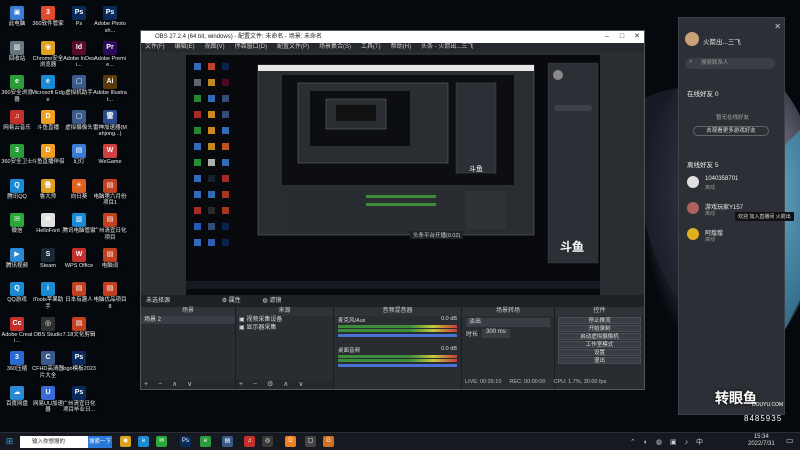 The image size is (800, 450). I want to click on maximize-icon: □, so click(622, 37).